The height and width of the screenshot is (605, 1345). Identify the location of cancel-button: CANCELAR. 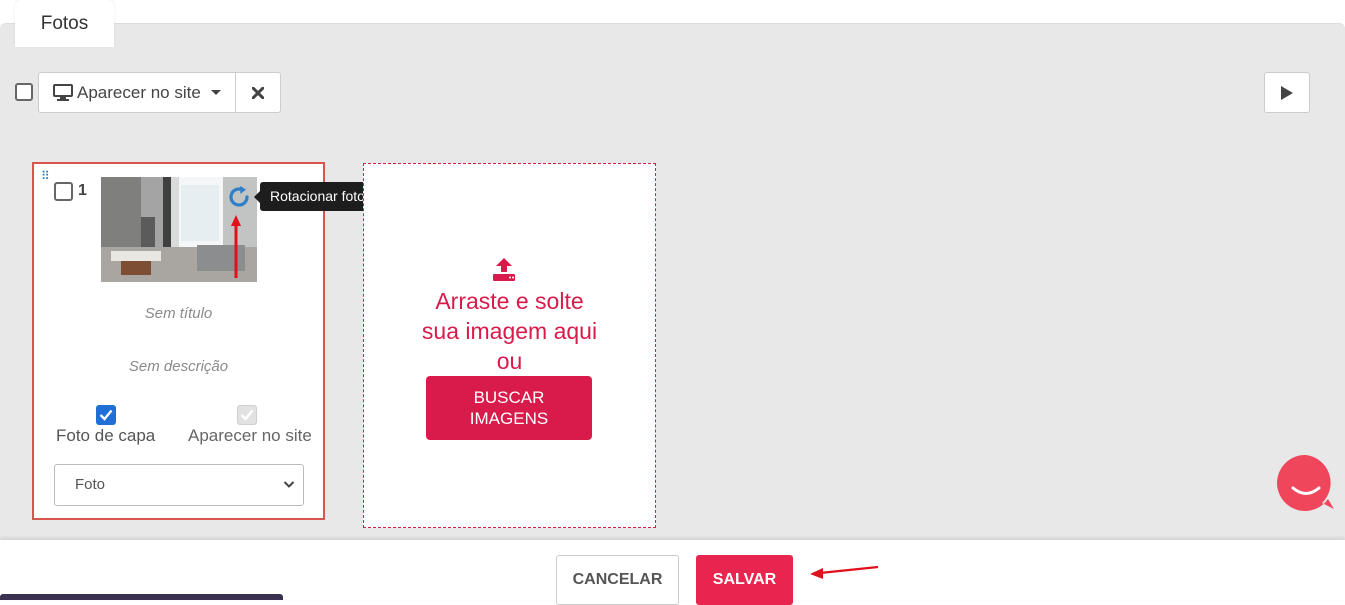
(617, 580).